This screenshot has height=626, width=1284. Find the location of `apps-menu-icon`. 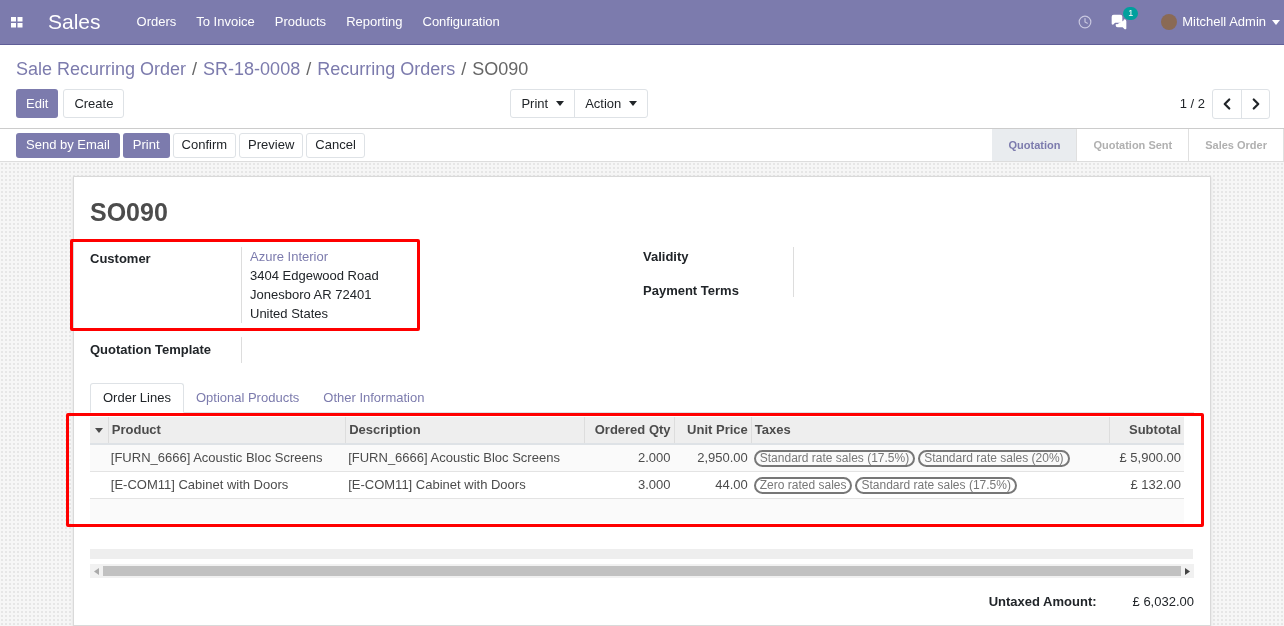

apps-menu-icon is located at coordinates (17, 22).